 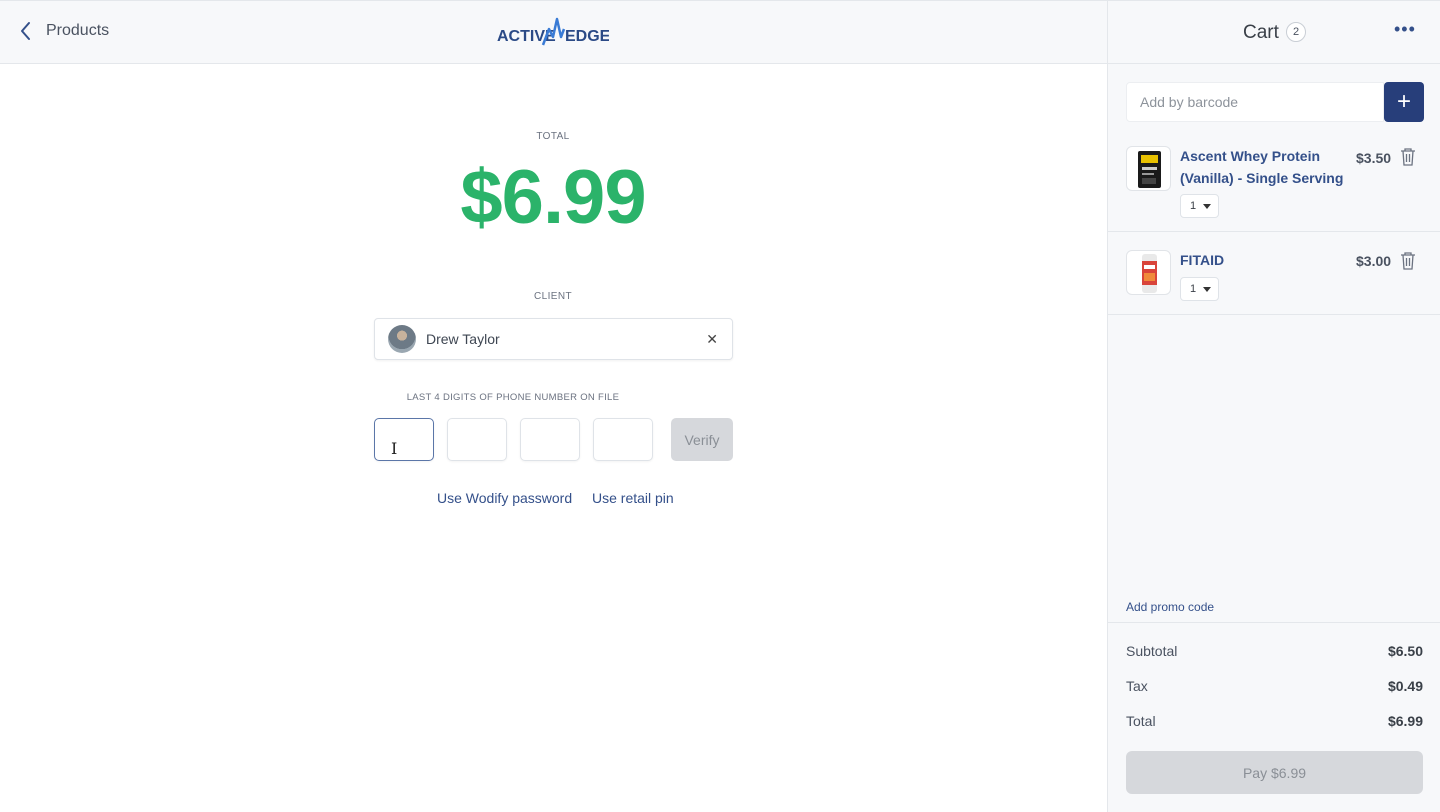 I want to click on tax-value: $0.49, so click(x=1405, y=686).